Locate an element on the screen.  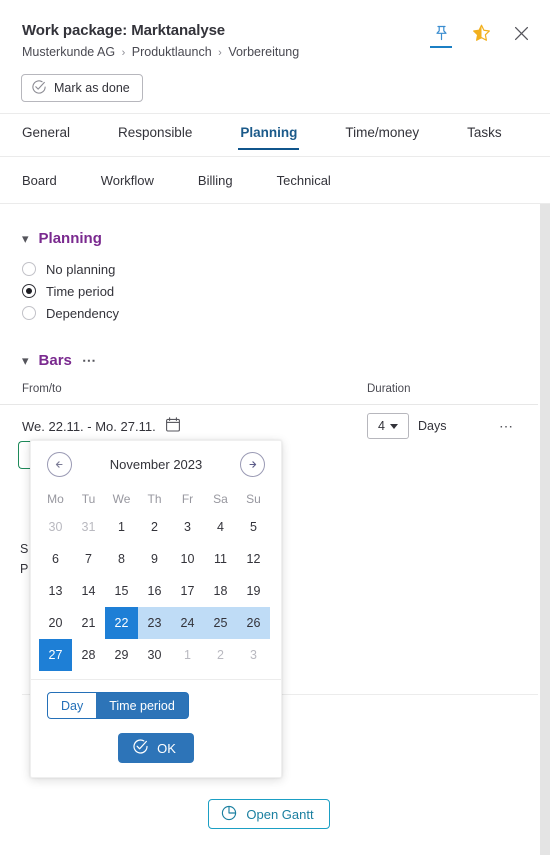
vertical-scrollbar is located at coordinates (545, 529).